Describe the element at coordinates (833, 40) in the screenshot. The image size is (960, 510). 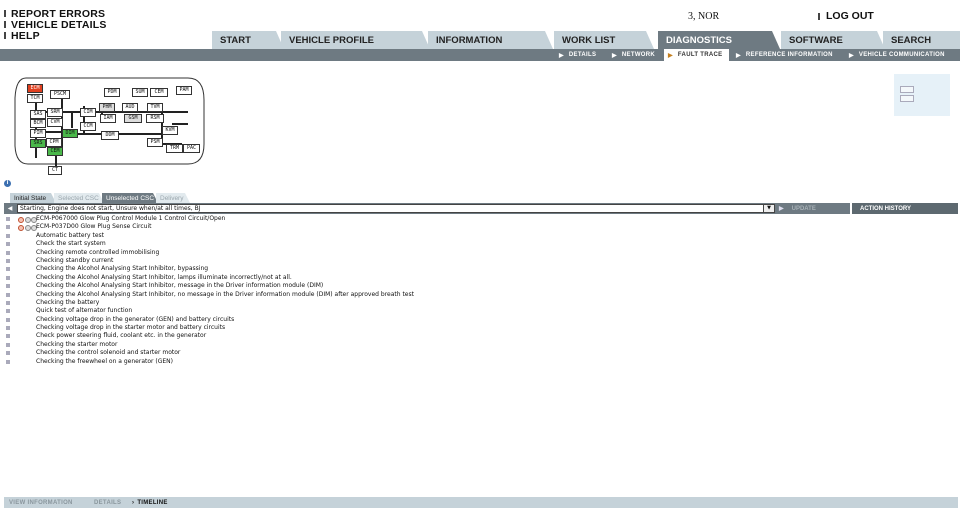
I see `tab-software: SOFTWARE` at that location.